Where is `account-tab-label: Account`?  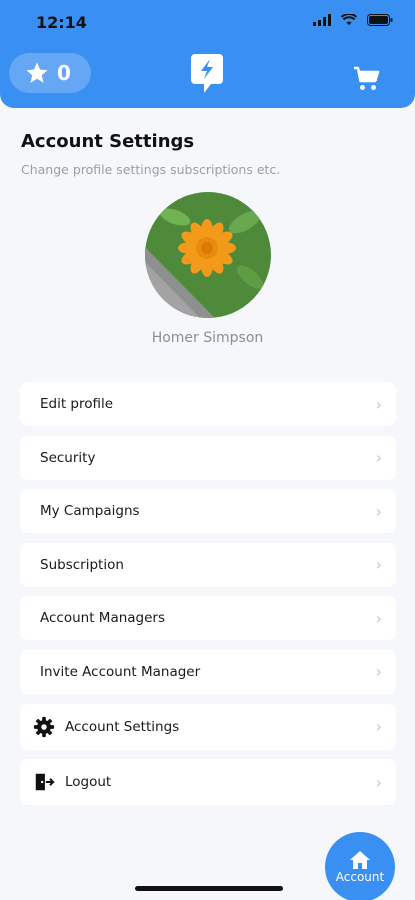
account-tab-label: Account is located at coordinates (360, 877).